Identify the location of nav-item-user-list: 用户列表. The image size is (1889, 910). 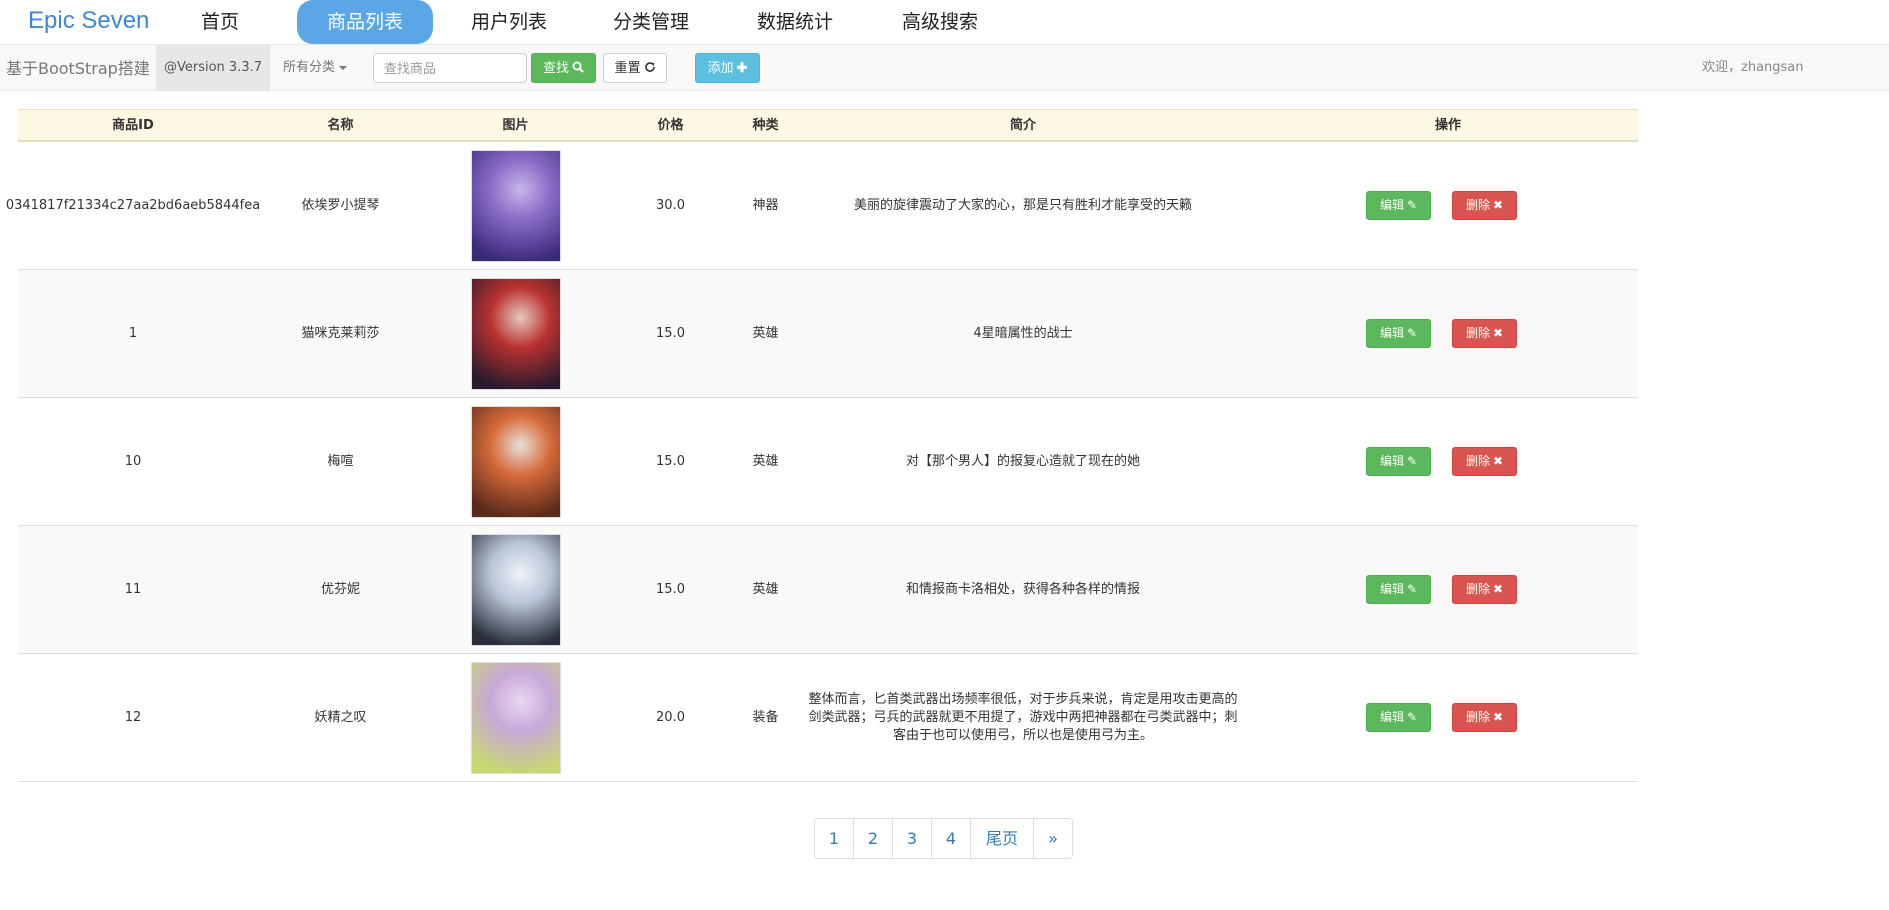
(509, 22).